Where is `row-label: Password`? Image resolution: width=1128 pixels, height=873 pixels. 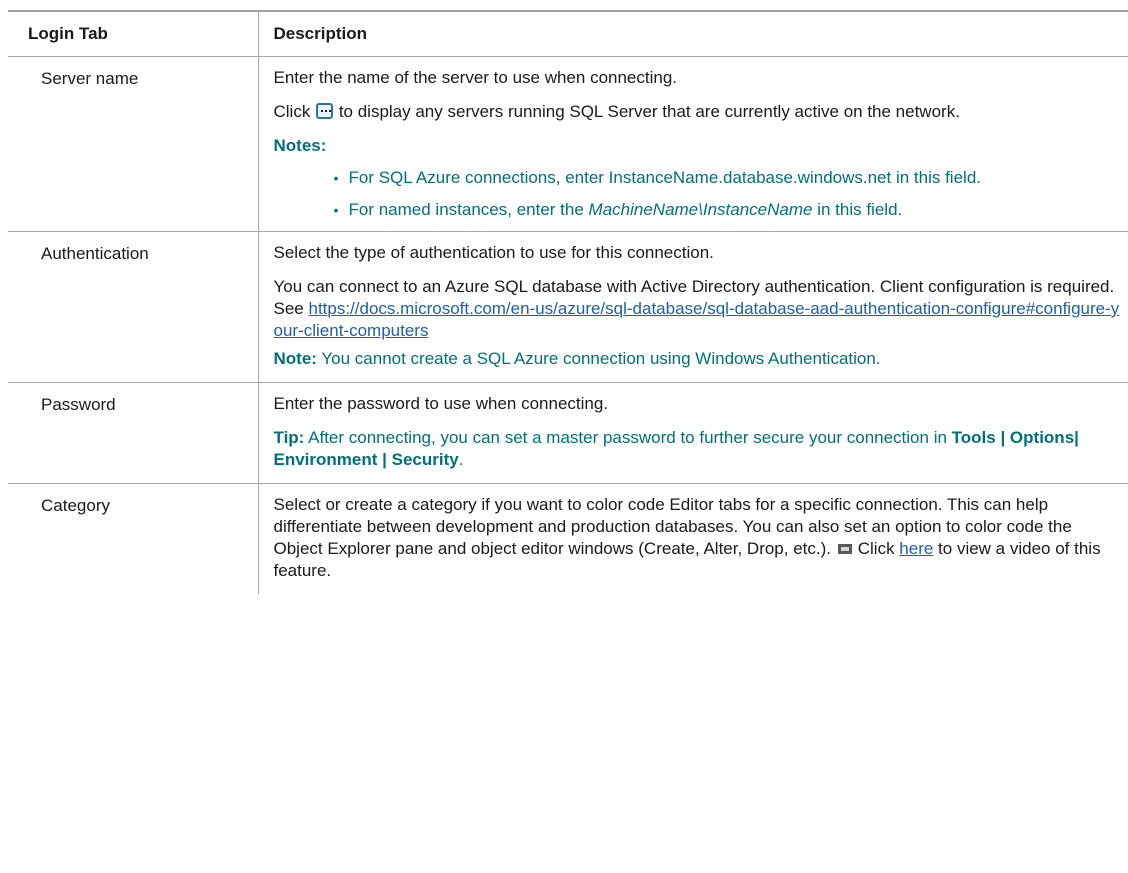 row-label: Password is located at coordinates (78, 404).